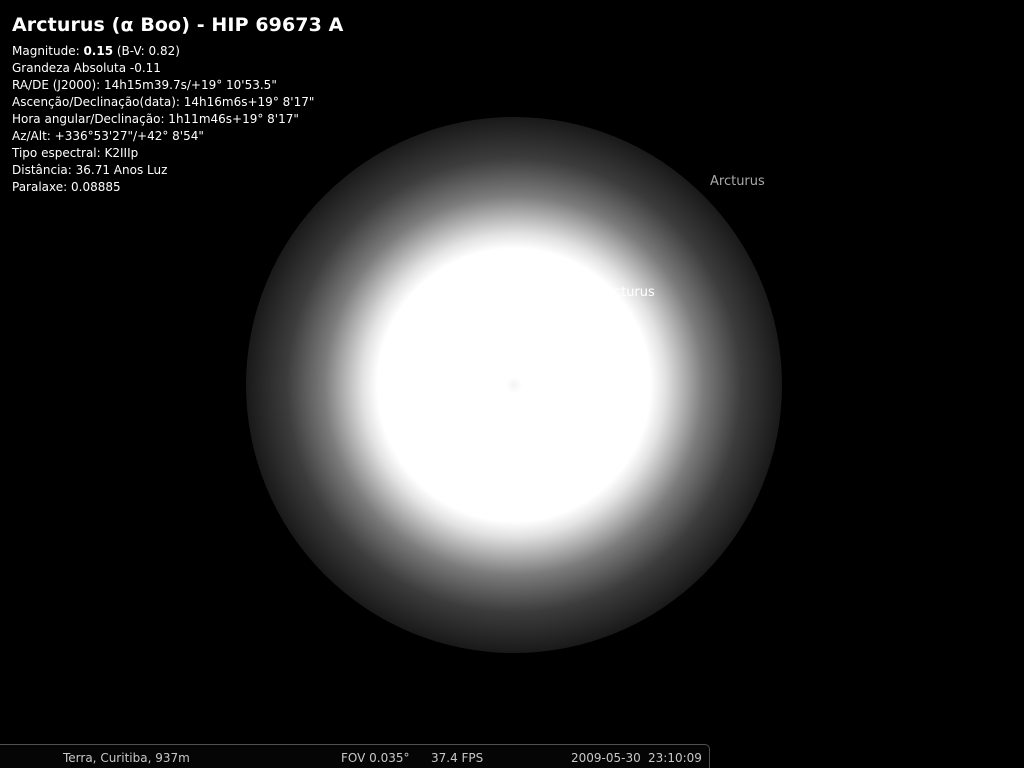 Image resolution: width=1024 pixels, height=768 pixels. What do you see at coordinates (98, 51) in the screenshot?
I see `magnitude-value: 0.15` at bounding box center [98, 51].